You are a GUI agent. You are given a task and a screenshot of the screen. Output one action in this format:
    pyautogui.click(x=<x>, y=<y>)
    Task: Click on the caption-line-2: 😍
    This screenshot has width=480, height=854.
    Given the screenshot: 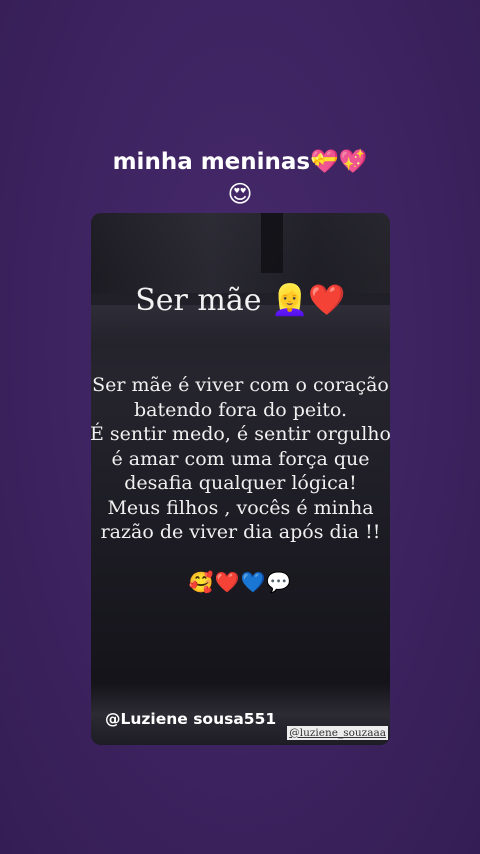 What is the action you would take?
    pyautogui.click(x=240, y=194)
    